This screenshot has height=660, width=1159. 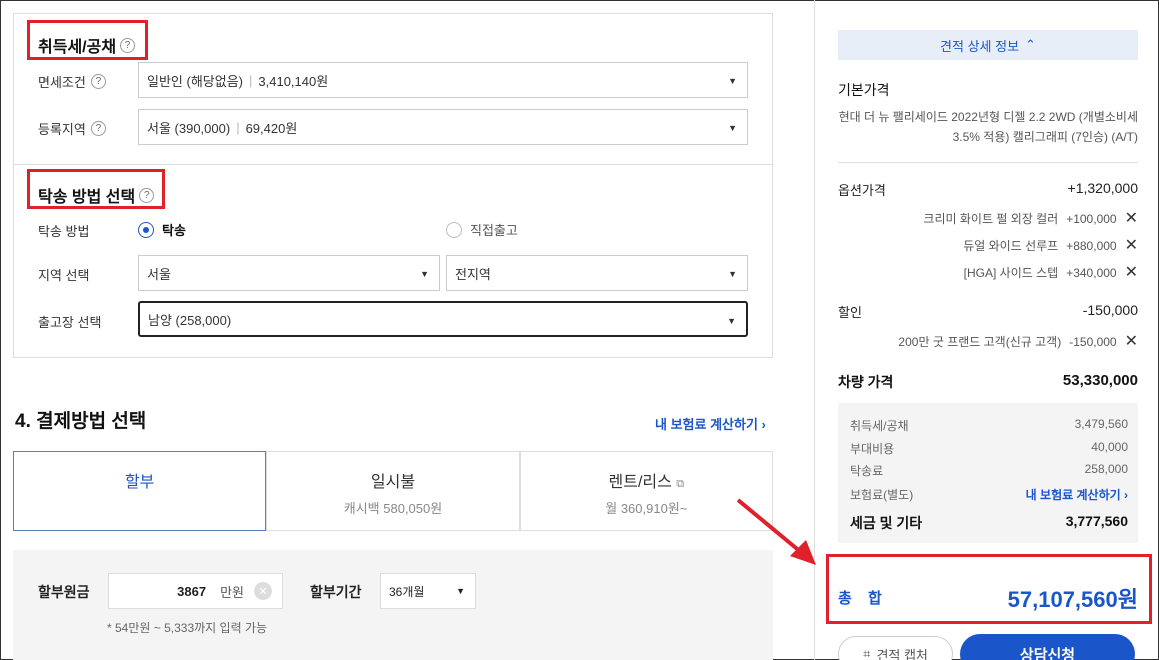 I want to click on detail-toggle: 견적 상세 정보 ⌃, so click(x=988, y=45).